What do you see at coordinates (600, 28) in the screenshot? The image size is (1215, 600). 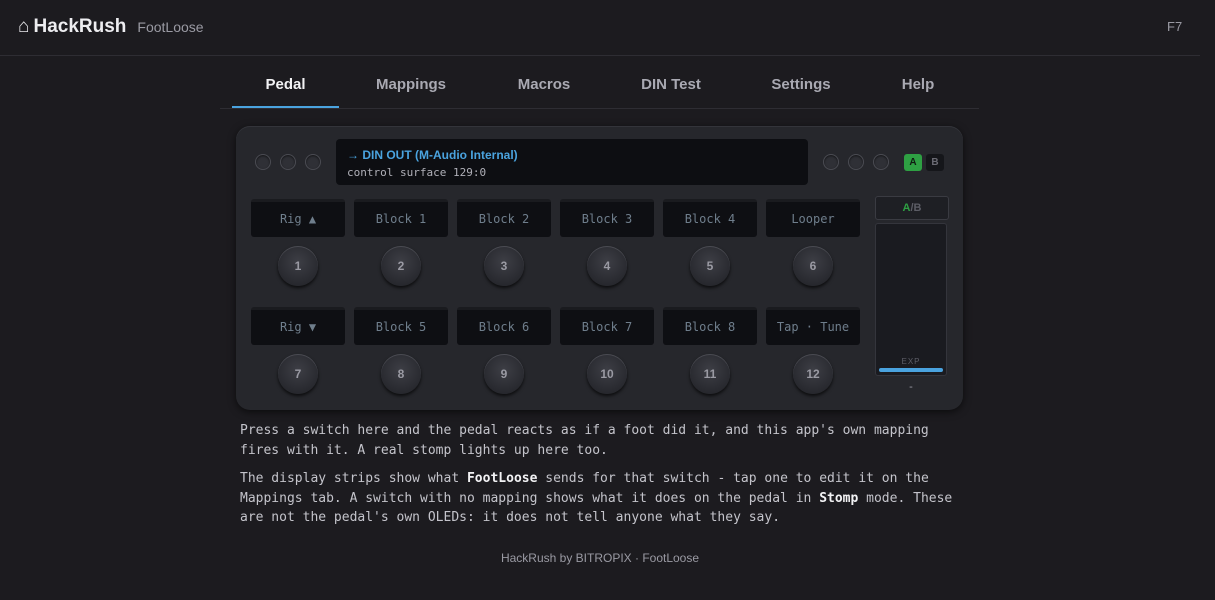 I see `app-header: ⌂ HackRush FootLoose F7` at bounding box center [600, 28].